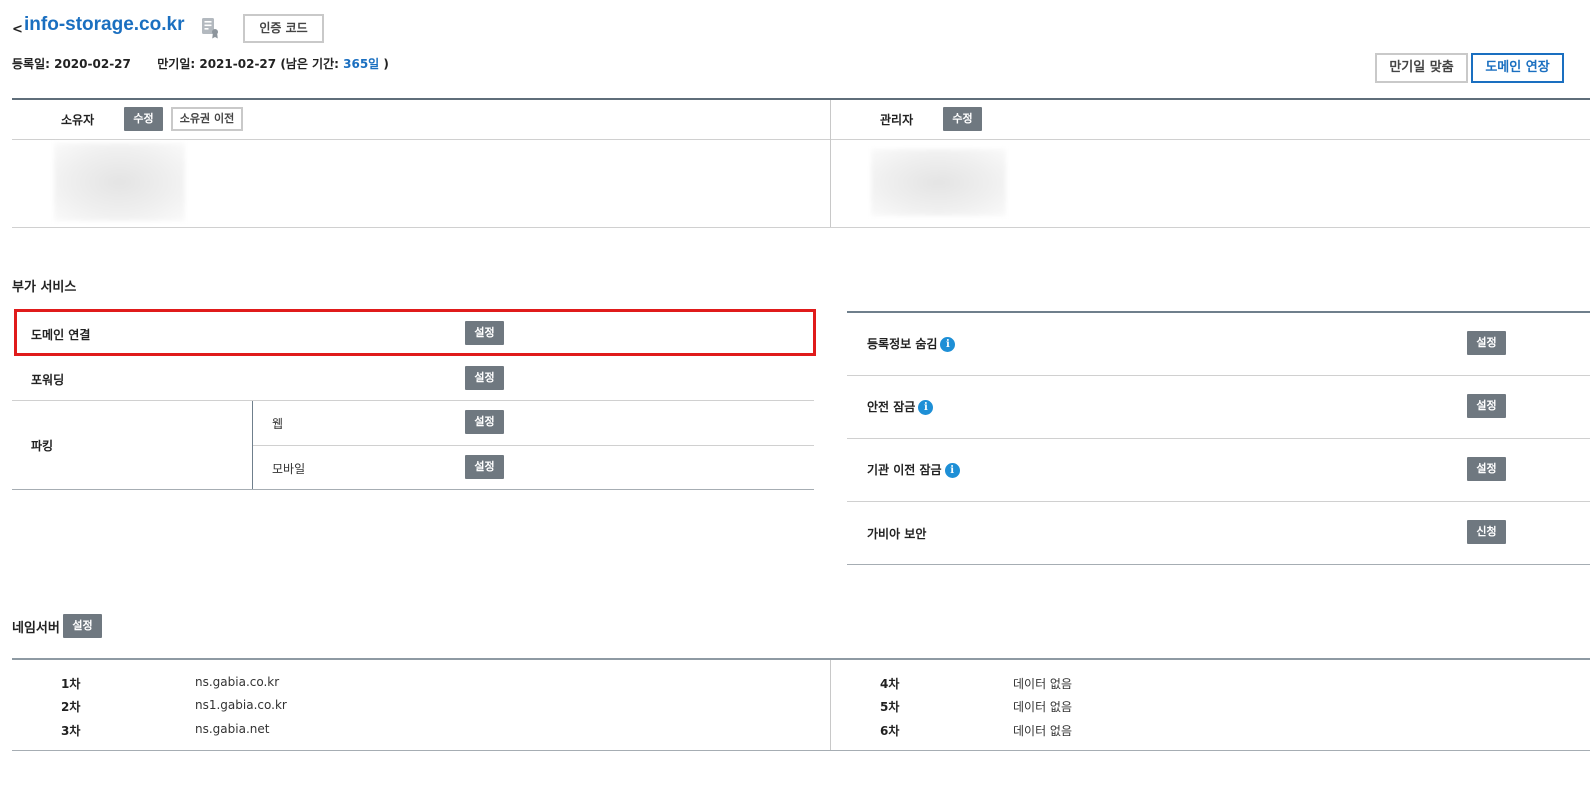  What do you see at coordinates (241, 705) in the screenshot?
I see `ns-value: ns1.gabia.co.kr` at bounding box center [241, 705].